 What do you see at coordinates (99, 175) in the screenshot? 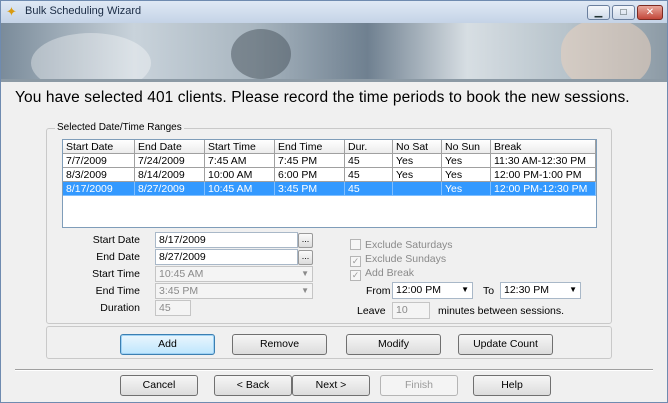
I see `table-cell: 8/3/2009` at bounding box center [99, 175].